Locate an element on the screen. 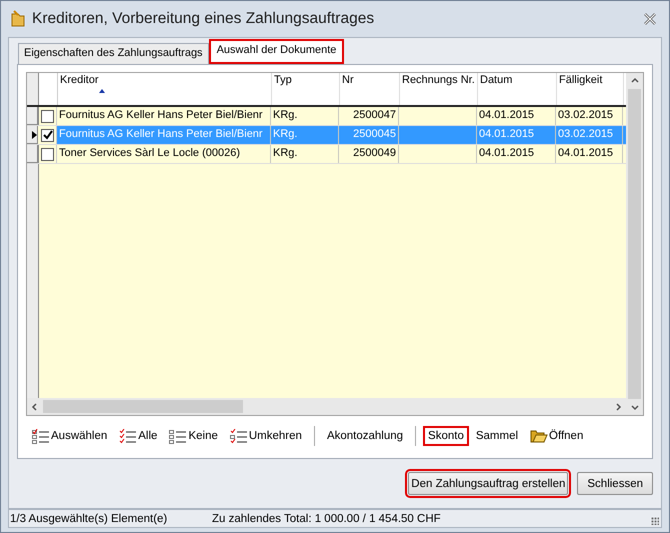  window-title: Kreditoren, Vorbereitung eines Zahlungsauftrages is located at coordinates (204, 19).